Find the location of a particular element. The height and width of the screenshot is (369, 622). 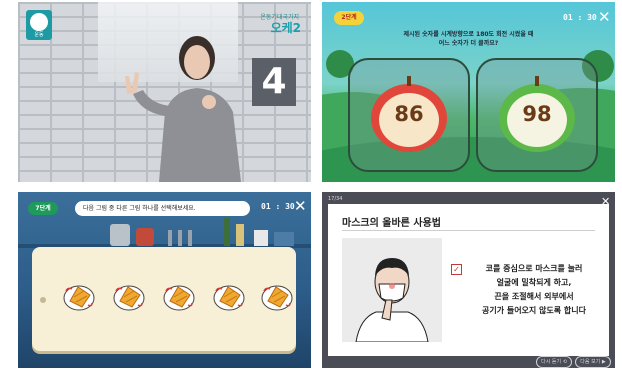

mask-illustration is located at coordinates (392, 290).